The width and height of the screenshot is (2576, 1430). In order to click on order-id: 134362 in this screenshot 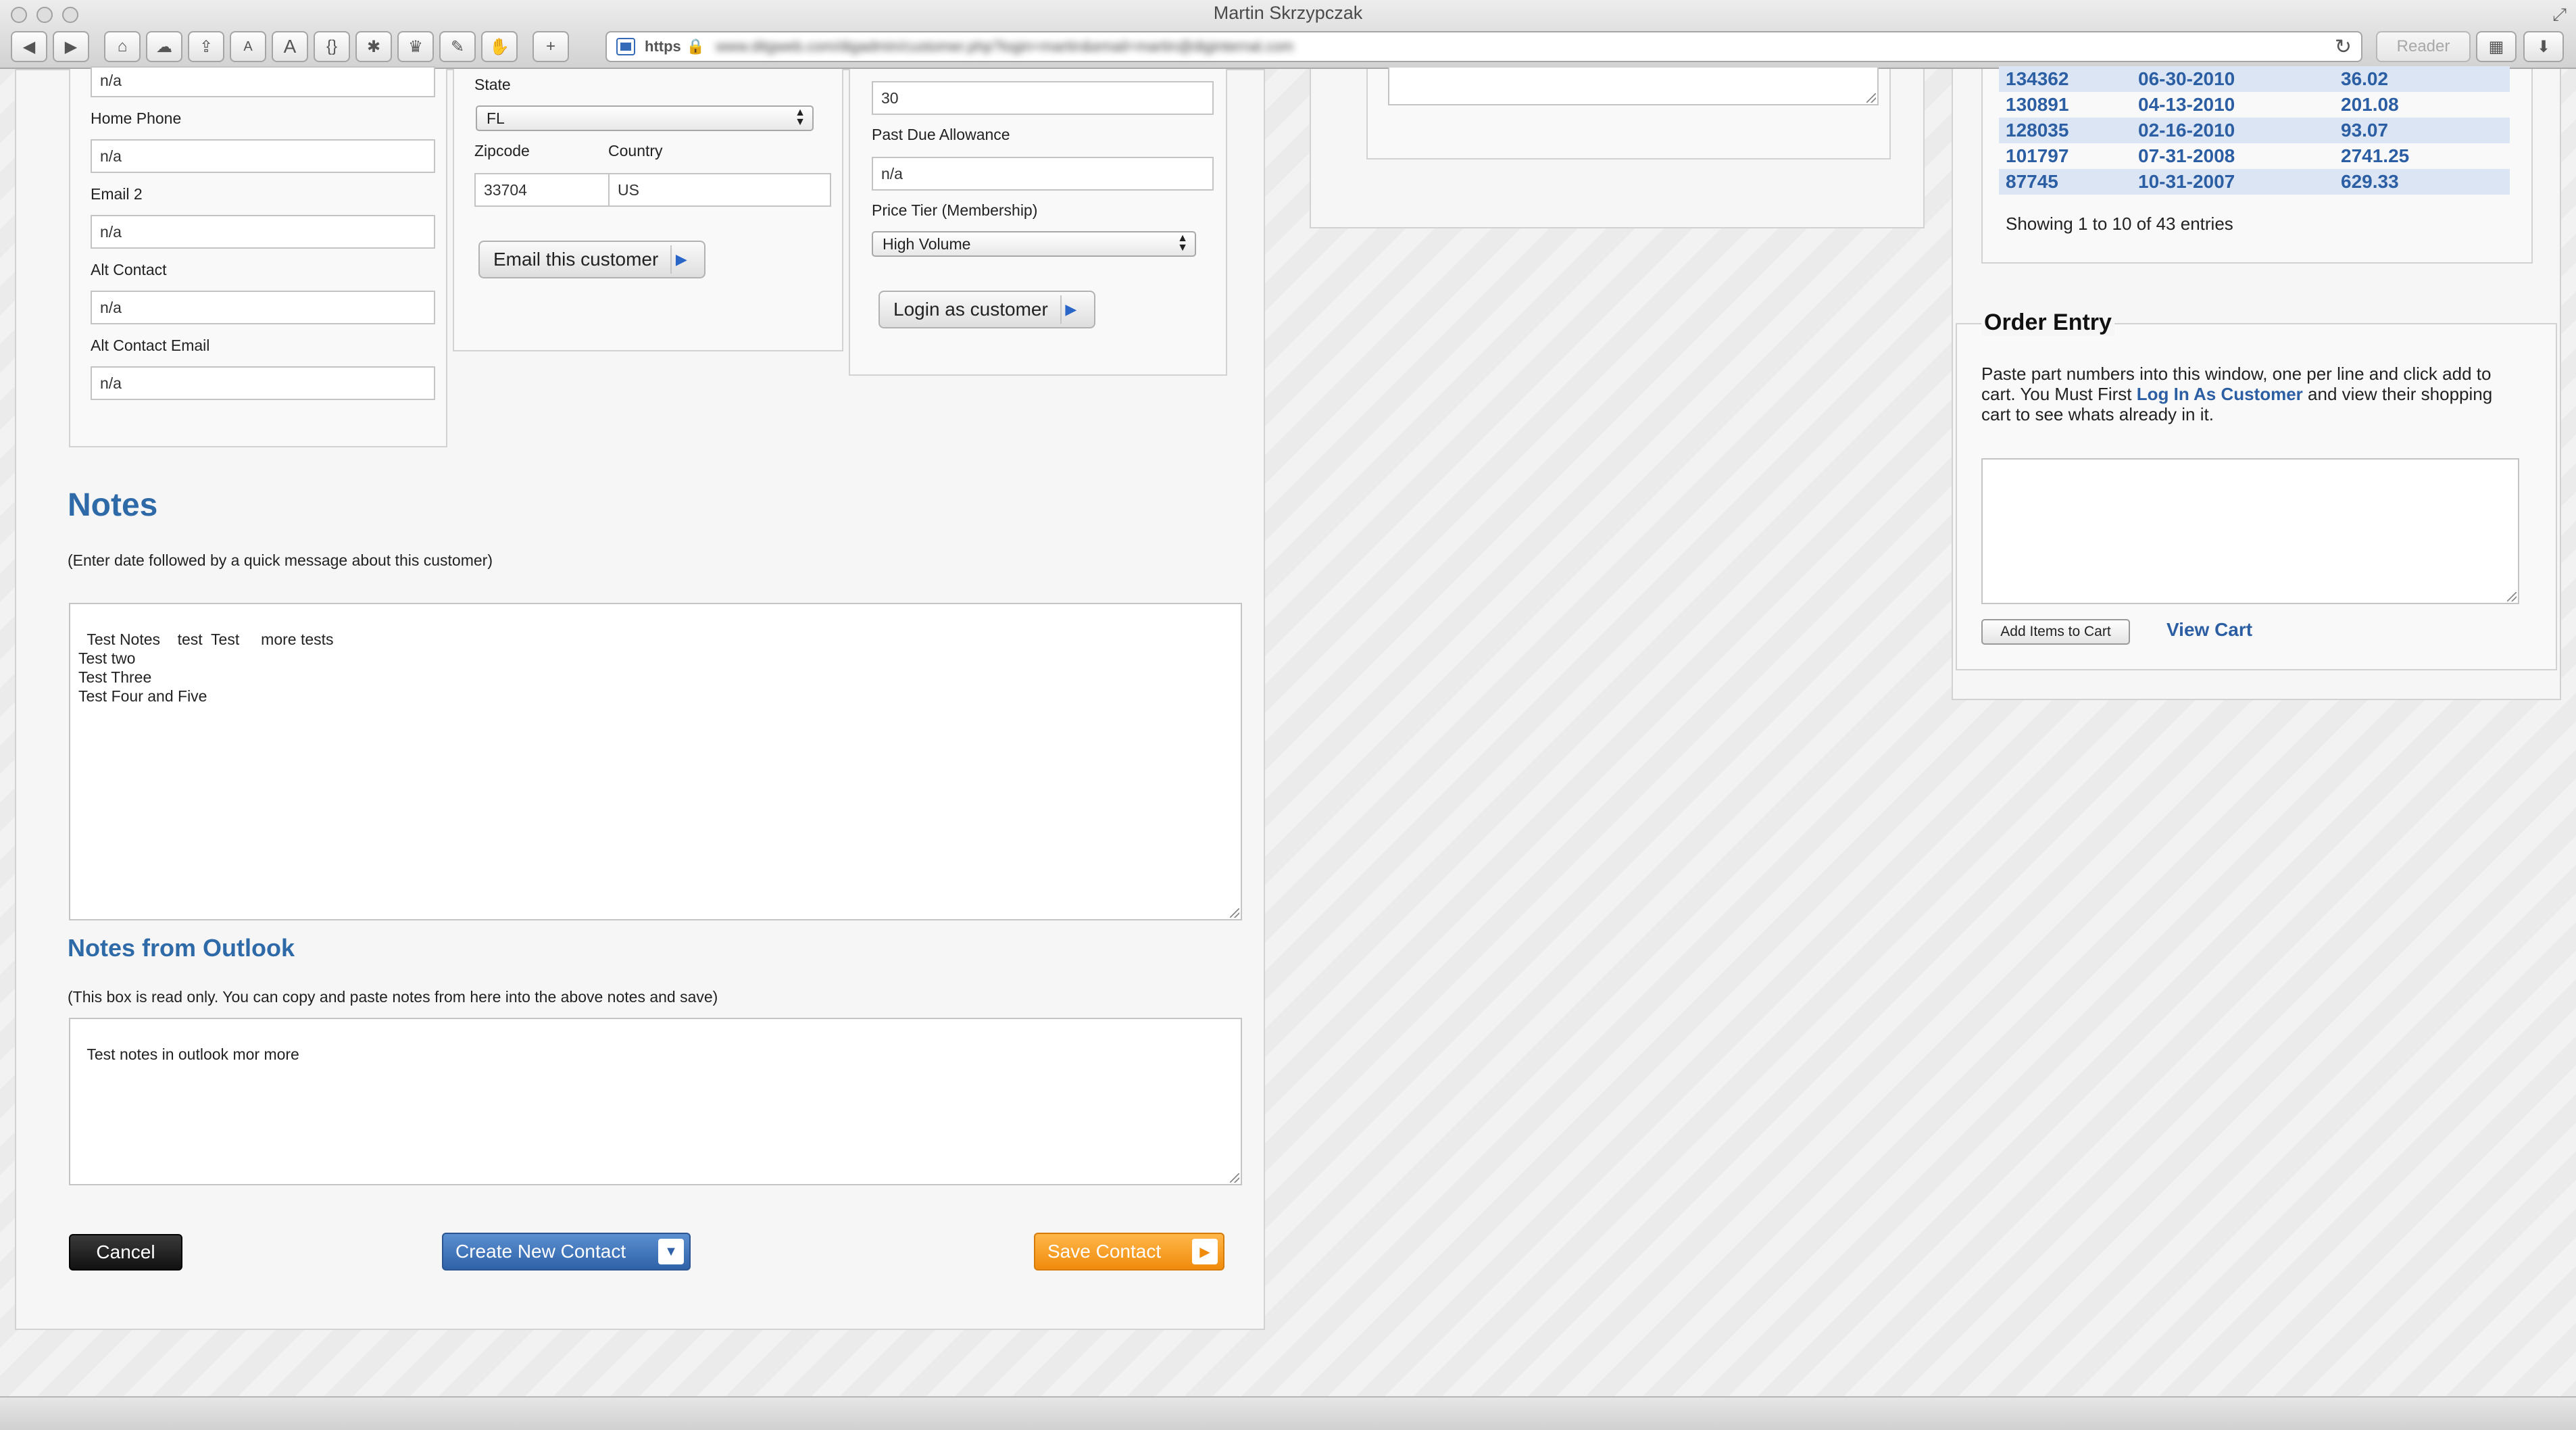, I will do `click(2072, 79)`.